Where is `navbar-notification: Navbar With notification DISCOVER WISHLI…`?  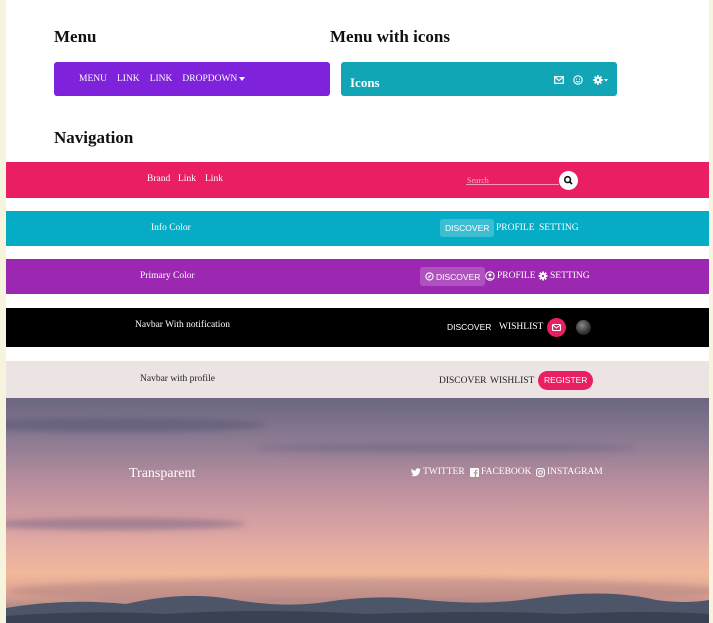
navbar-notification: Navbar With notification DISCOVER WISHLI… is located at coordinates (357, 327).